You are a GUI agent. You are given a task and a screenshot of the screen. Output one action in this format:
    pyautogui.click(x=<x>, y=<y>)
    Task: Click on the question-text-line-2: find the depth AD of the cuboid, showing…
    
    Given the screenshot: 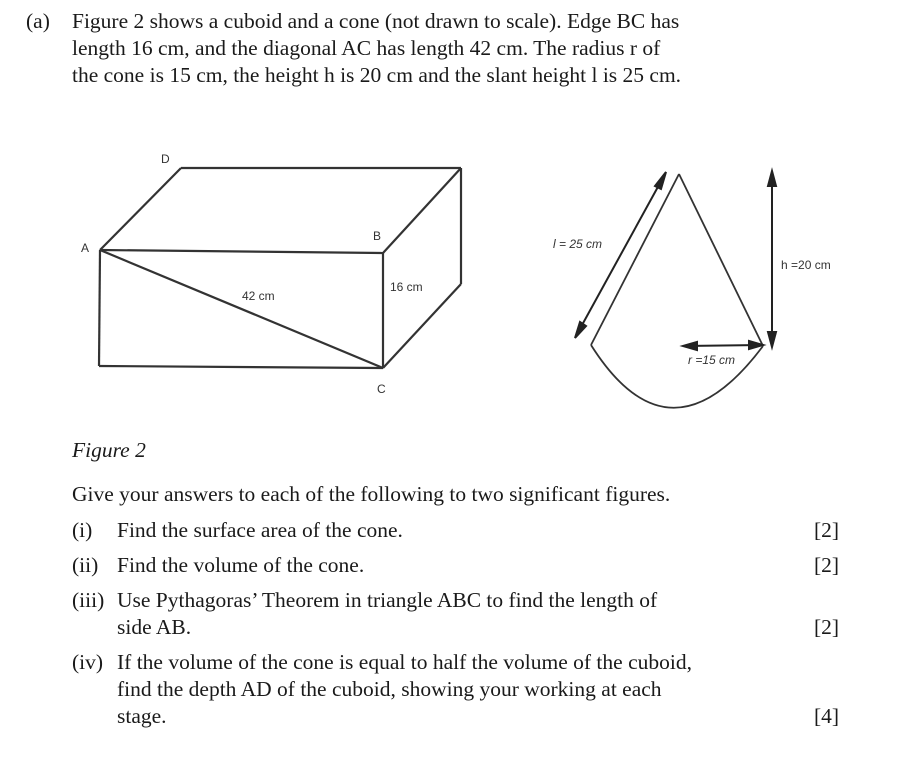 What is the action you would take?
    pyautogui.click(x=389, y=689)
    